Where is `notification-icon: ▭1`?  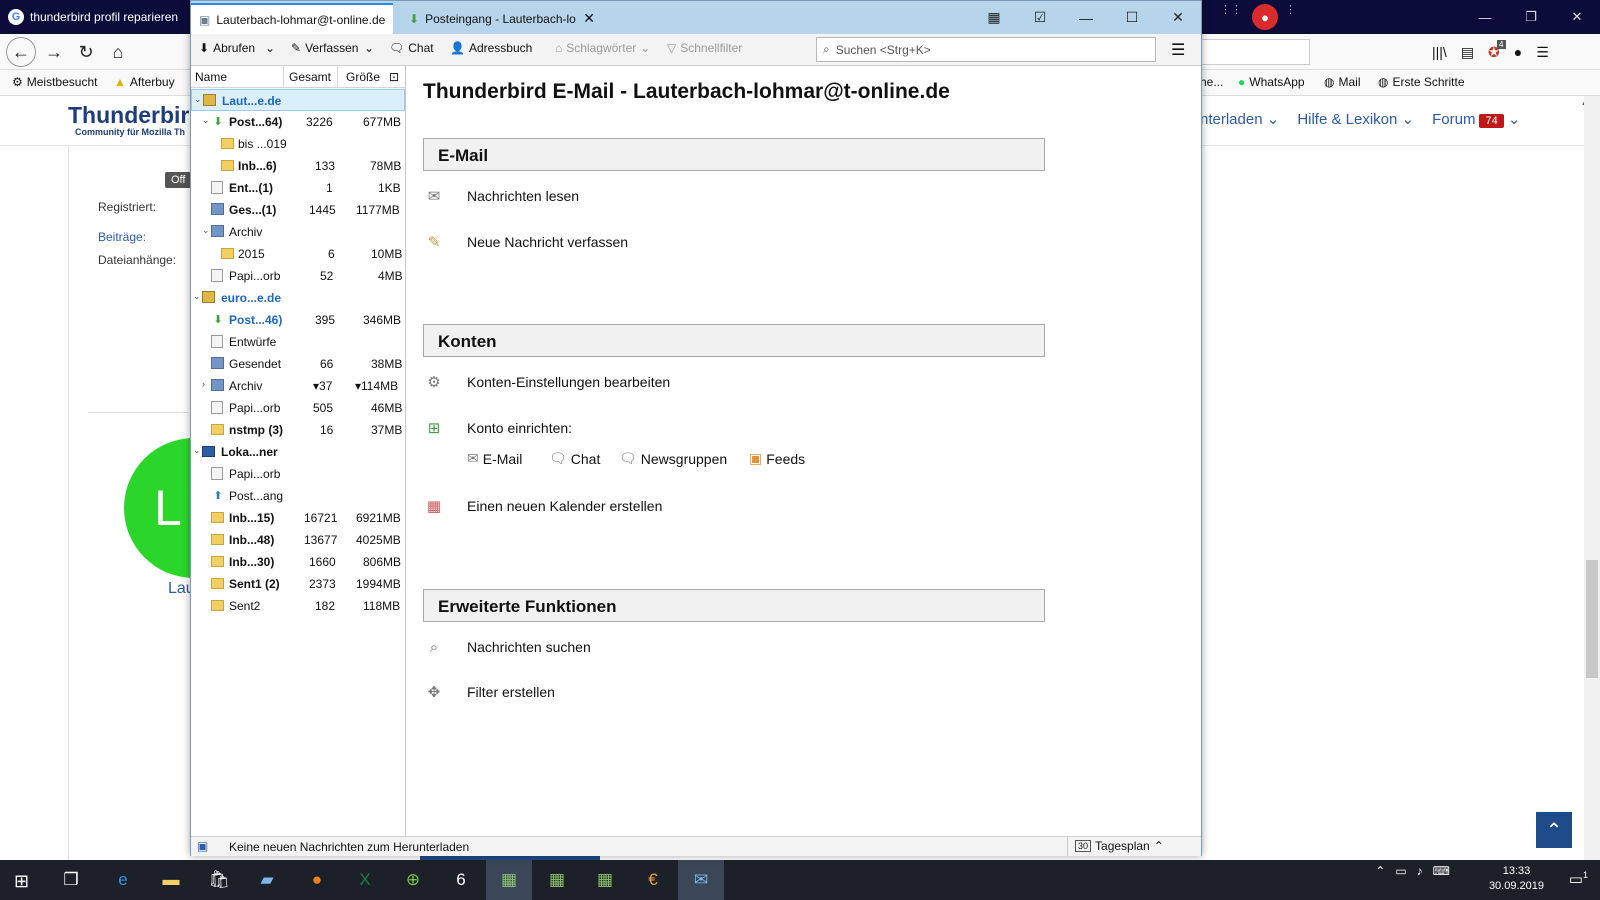 notification-icon: ▭1 is located at coordinates (1578, 879).